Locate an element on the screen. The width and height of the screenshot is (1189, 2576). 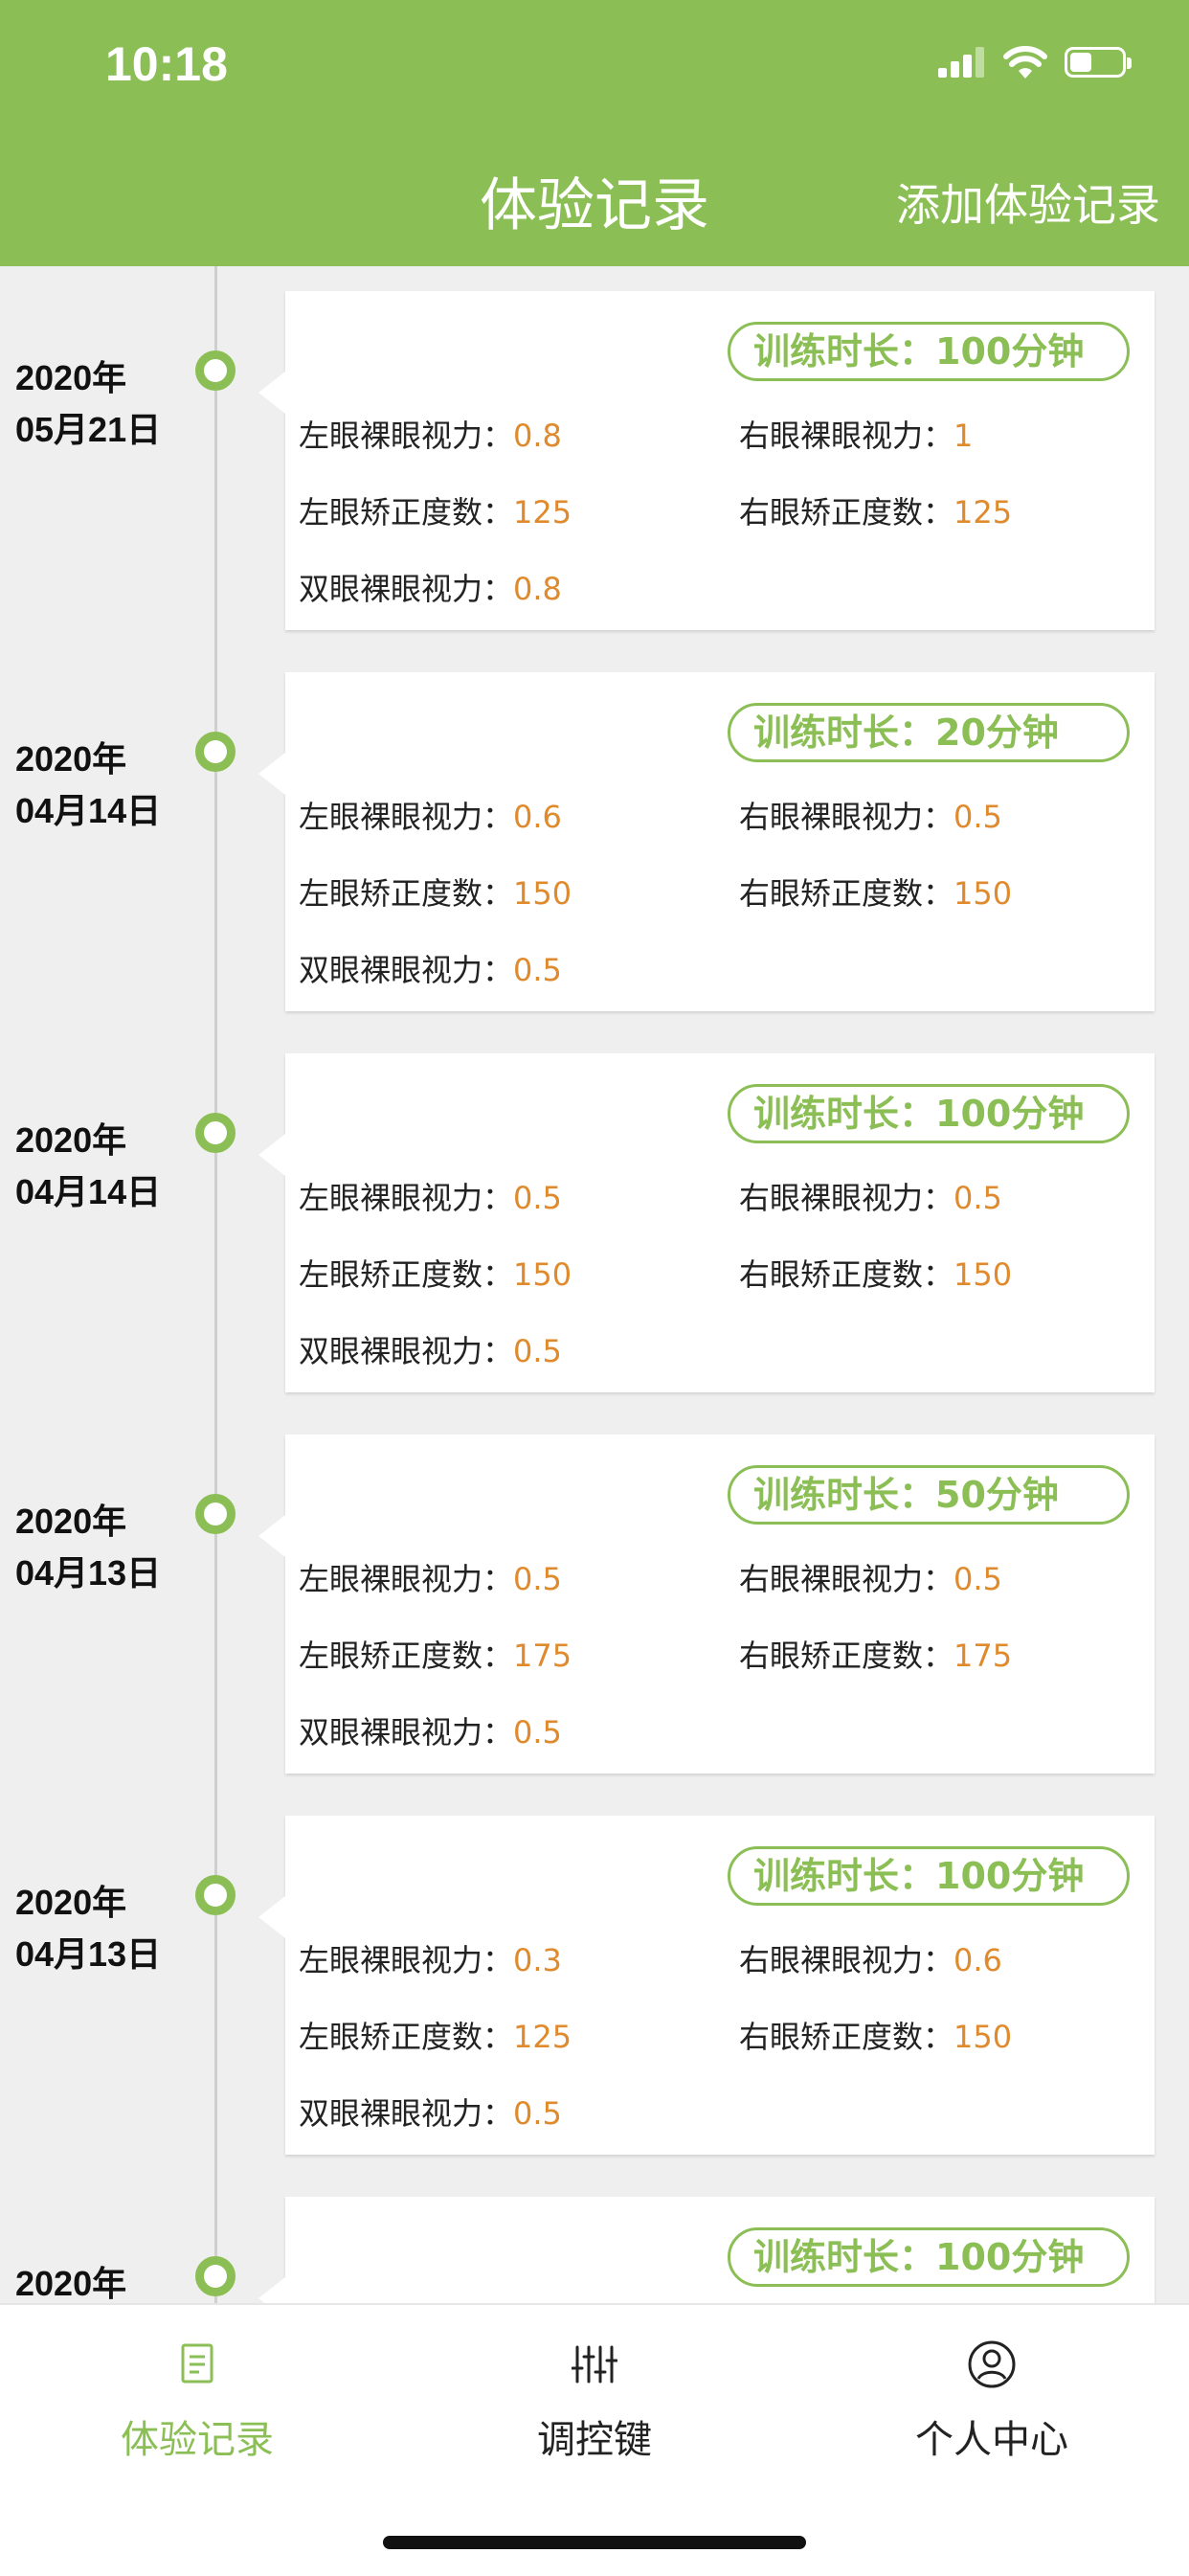
left-naked-field: 左眼裸眼视力：0.3 is located at coordinates (430, 1960).